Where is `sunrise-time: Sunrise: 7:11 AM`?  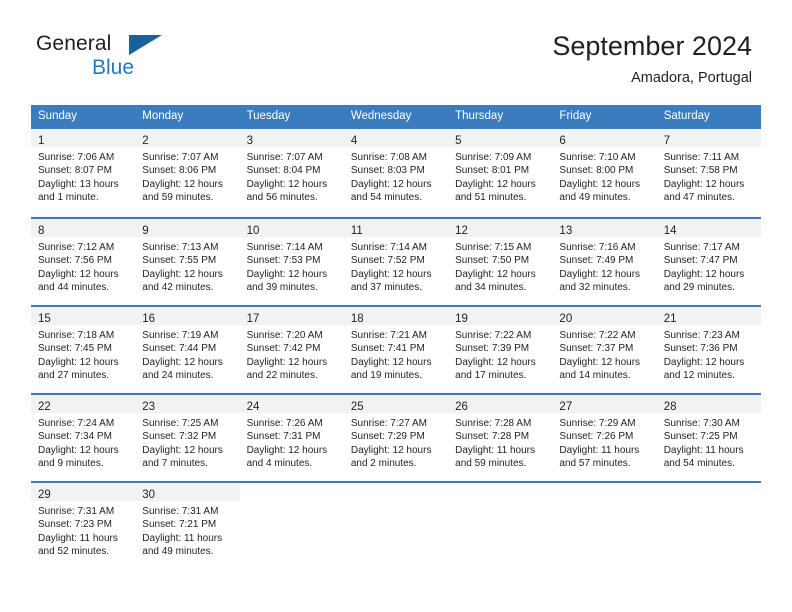
sunrise-time: Sunrise: 7:11 AM is located at coordinates (701, 157).